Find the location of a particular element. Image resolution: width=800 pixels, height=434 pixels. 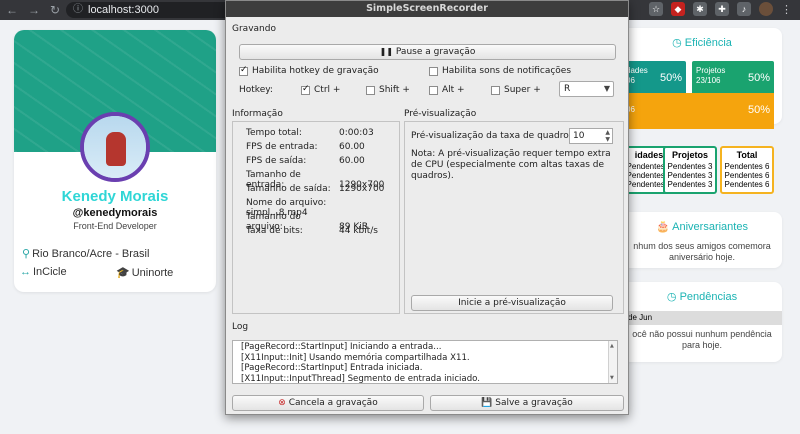

pendencies-title: ◷ Pendências is located at coordinates (702, 296).